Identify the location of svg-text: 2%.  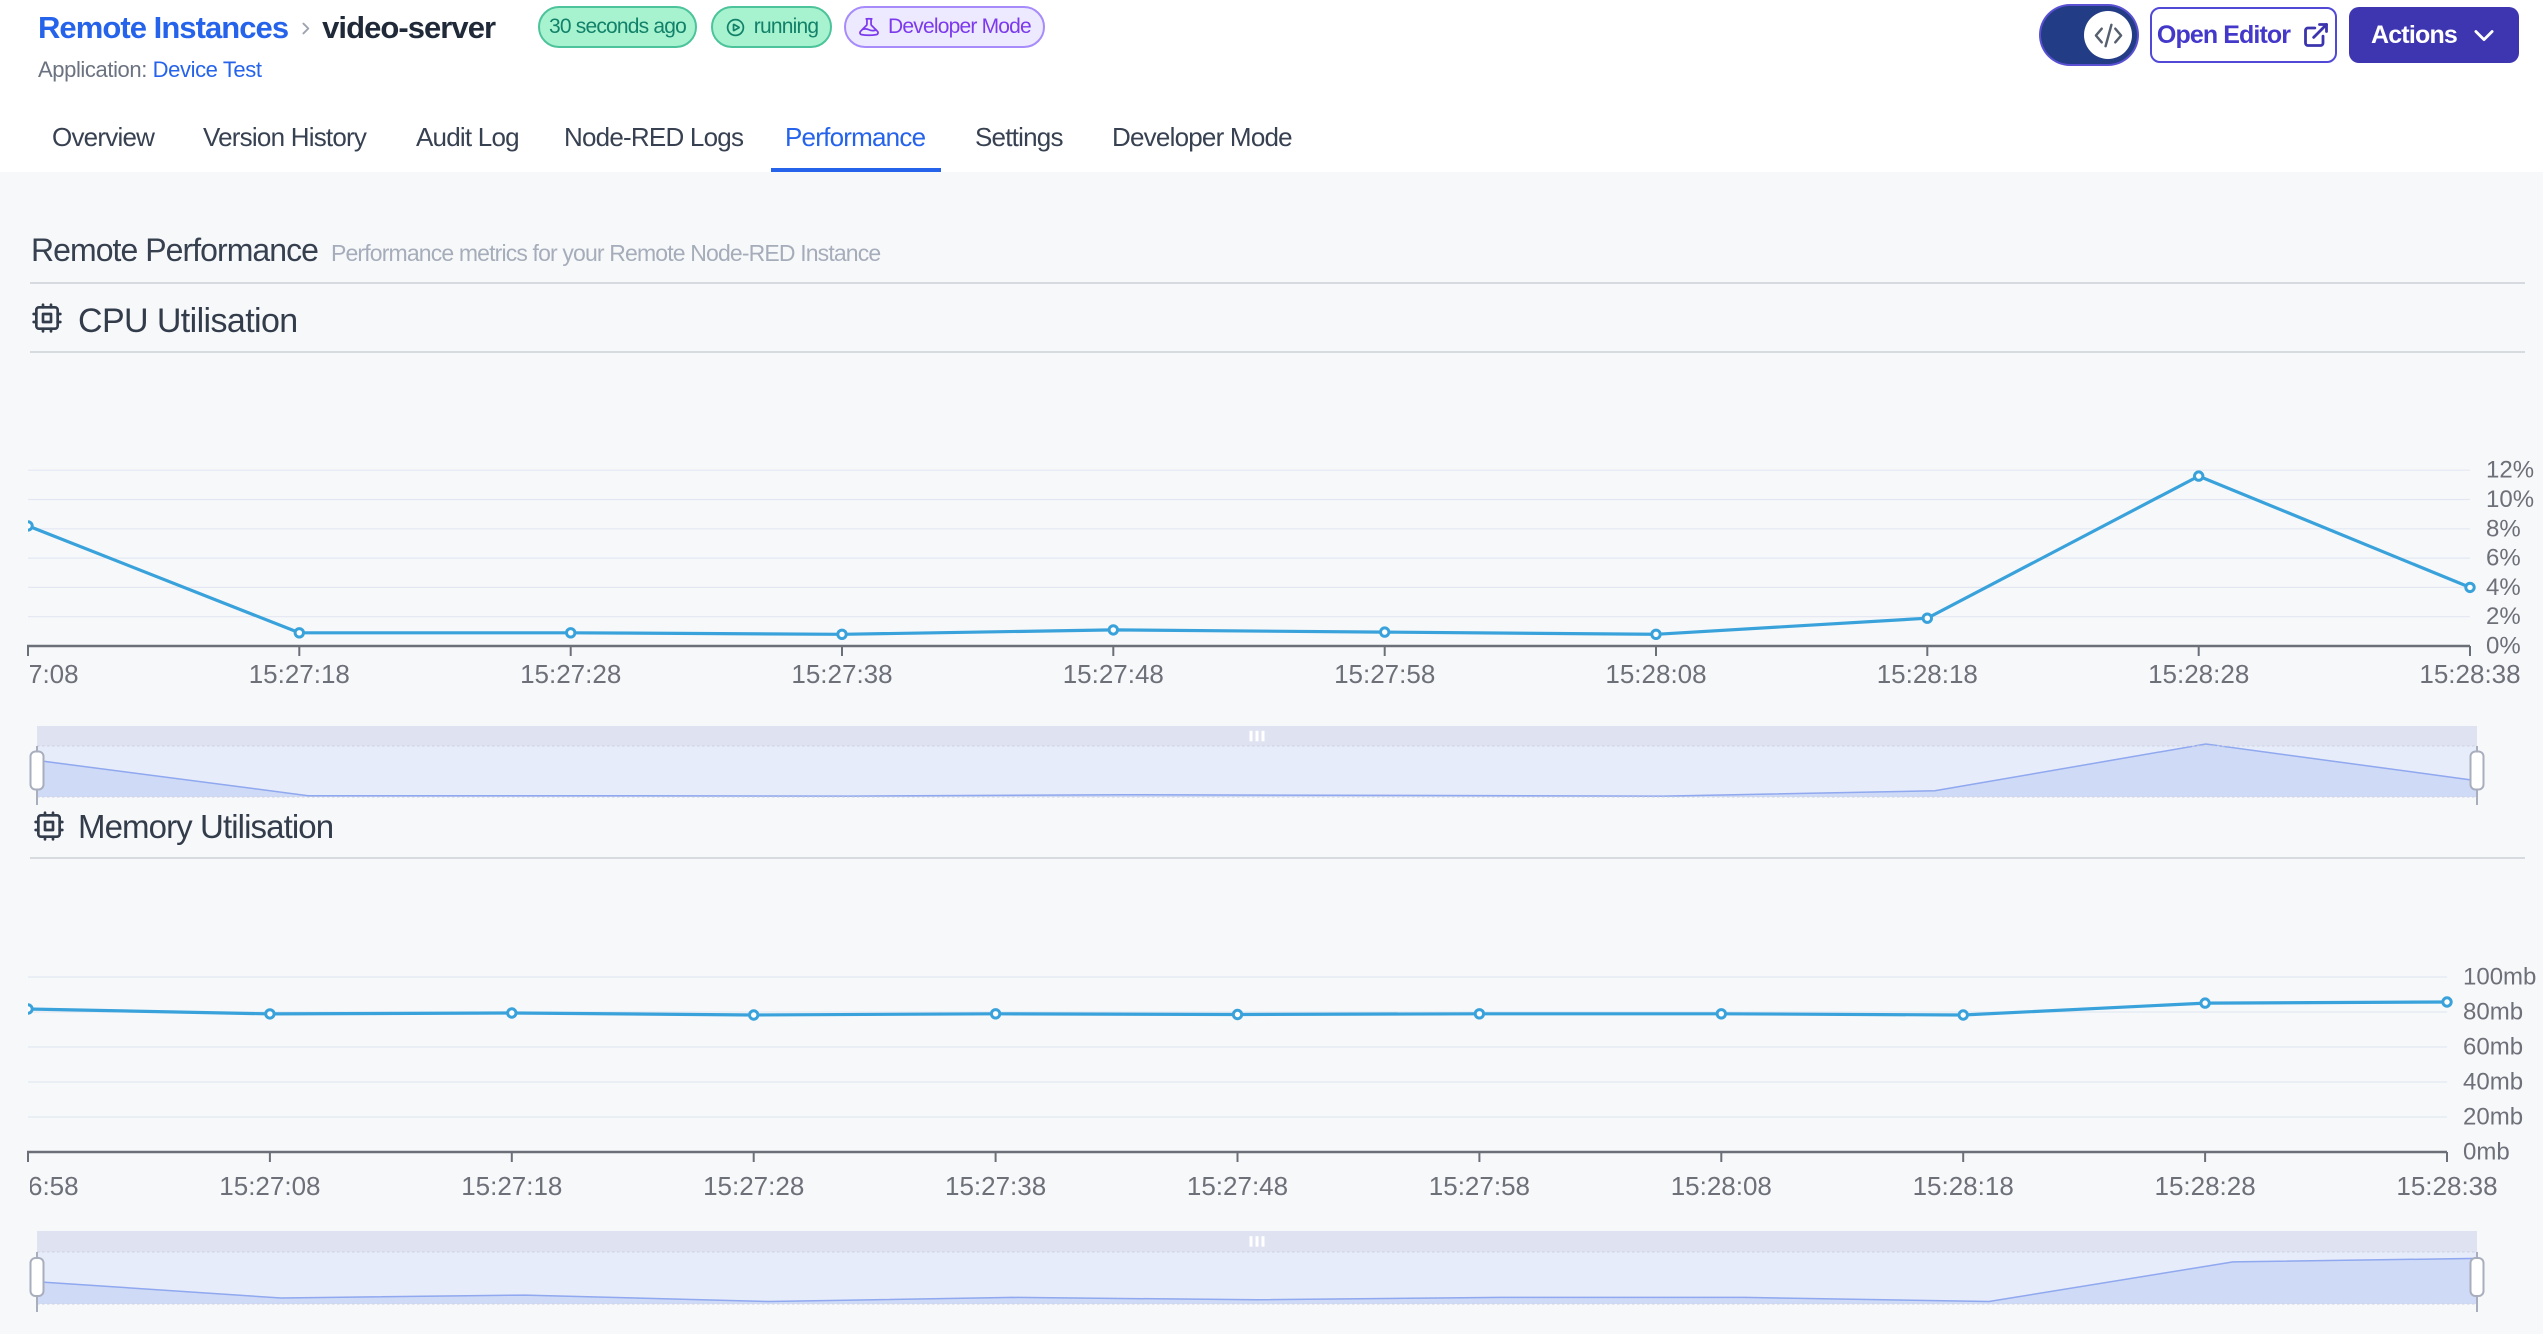
(2503, 616).